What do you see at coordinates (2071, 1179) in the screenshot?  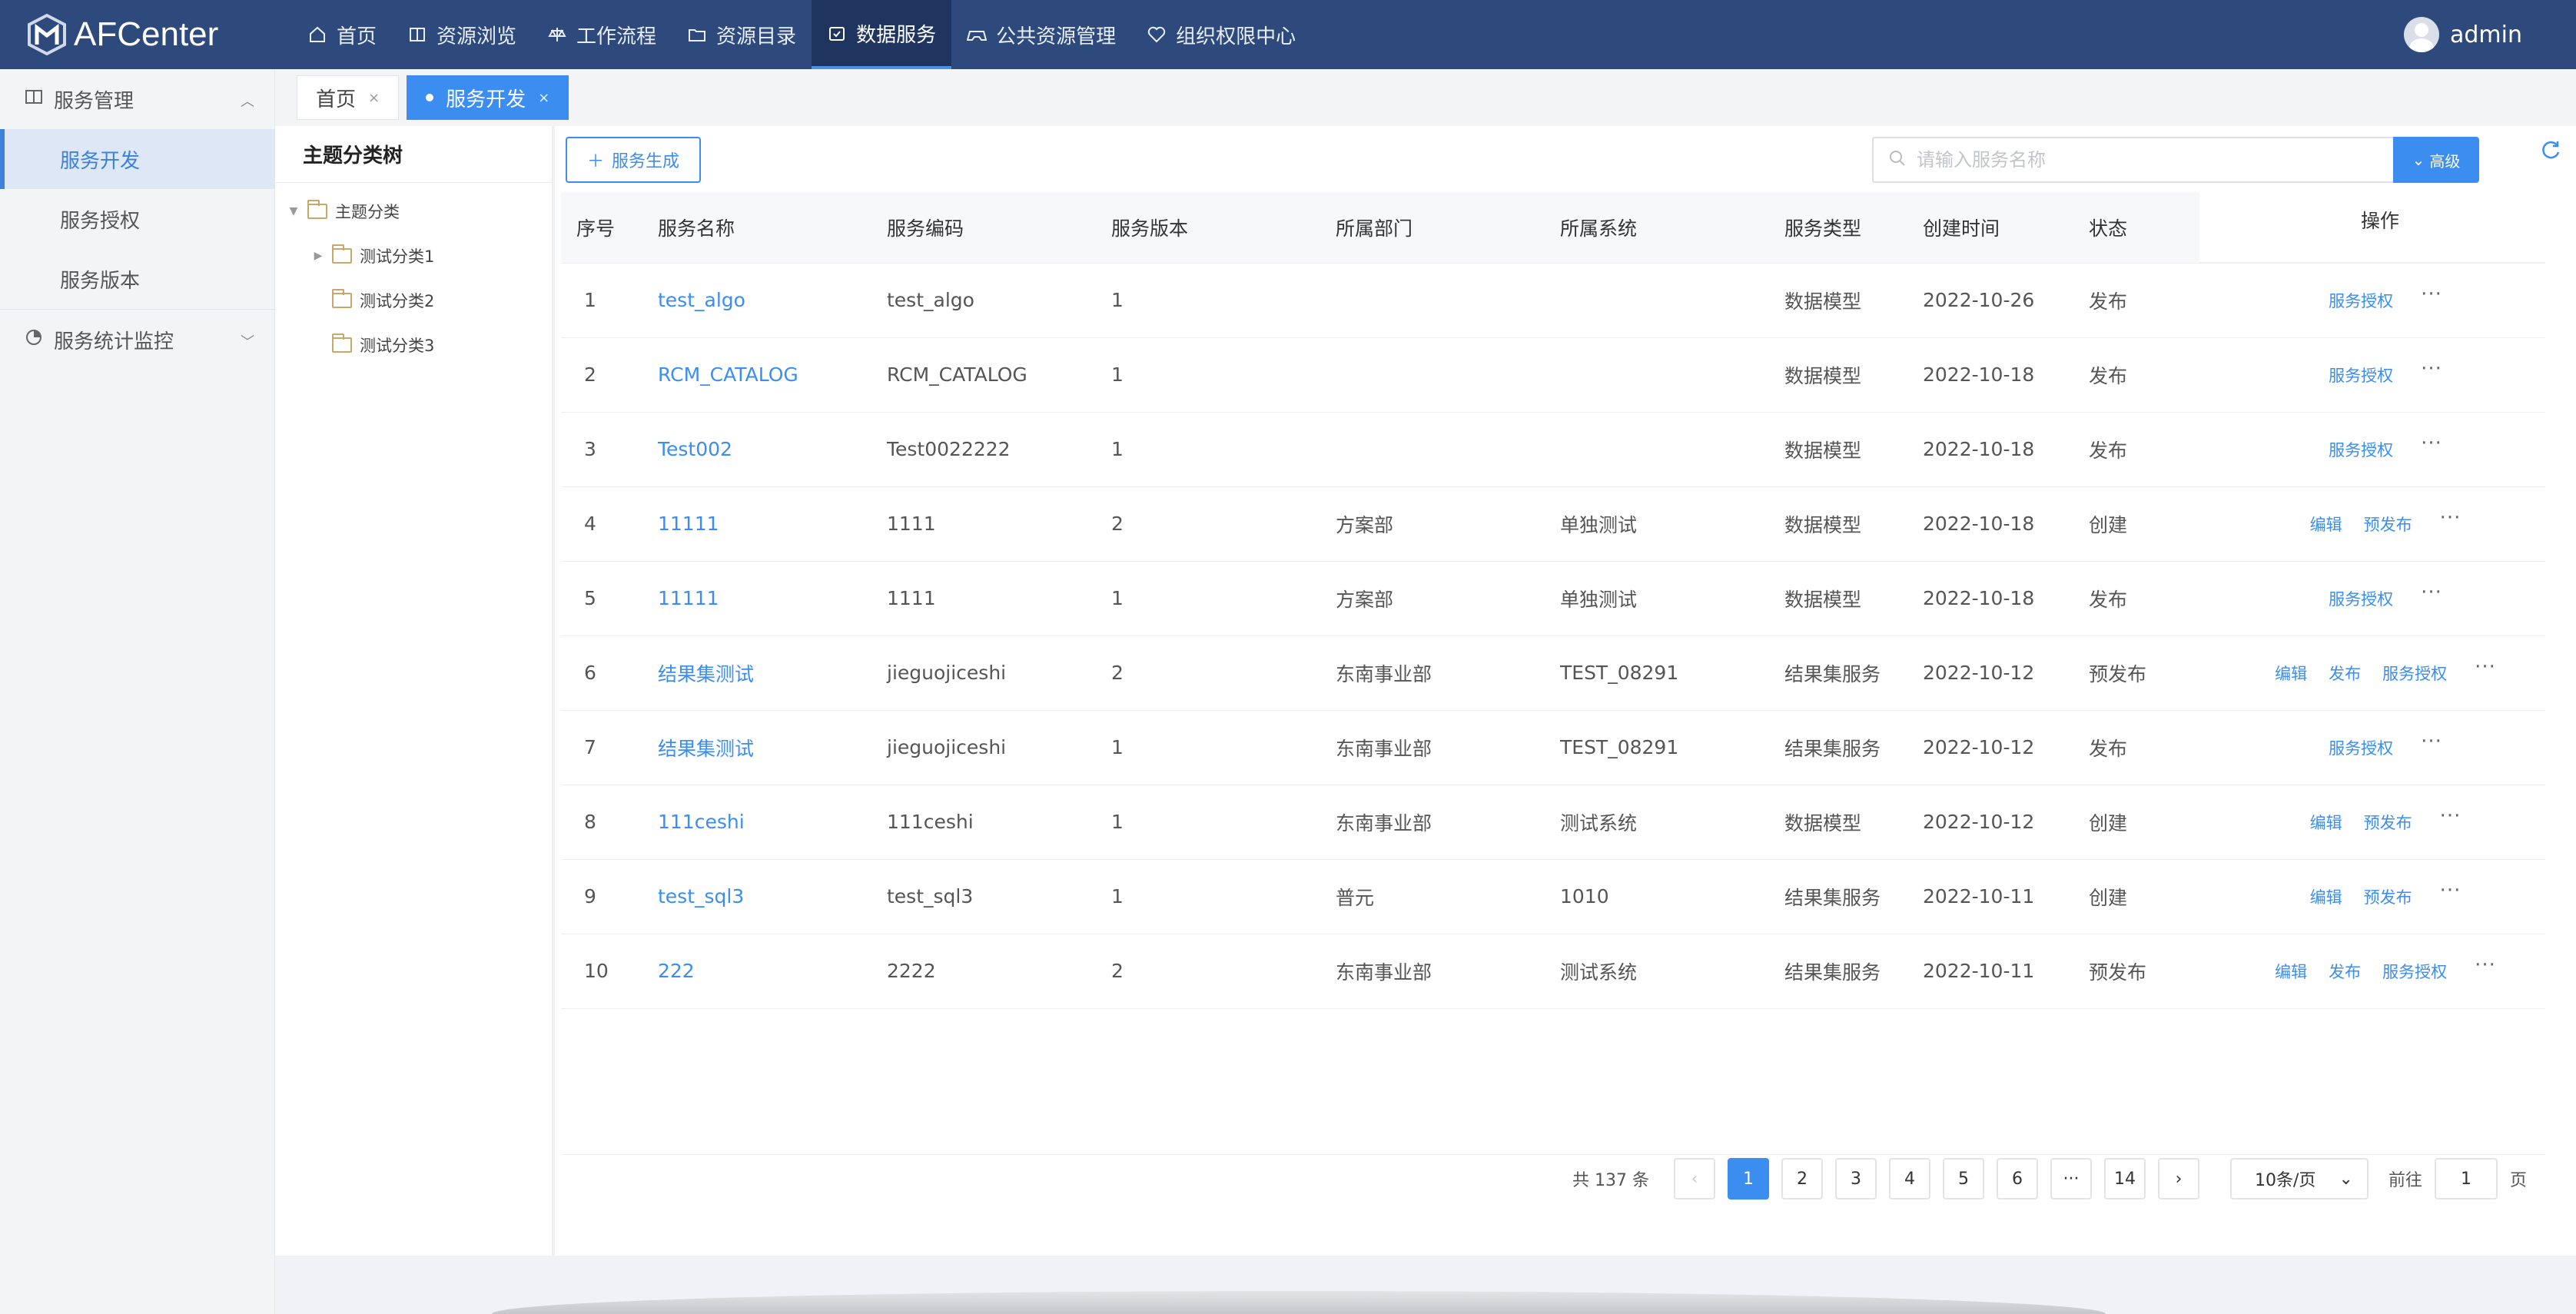 I see `page-ellipsis: ···` at bounding box center [2071, 1179].